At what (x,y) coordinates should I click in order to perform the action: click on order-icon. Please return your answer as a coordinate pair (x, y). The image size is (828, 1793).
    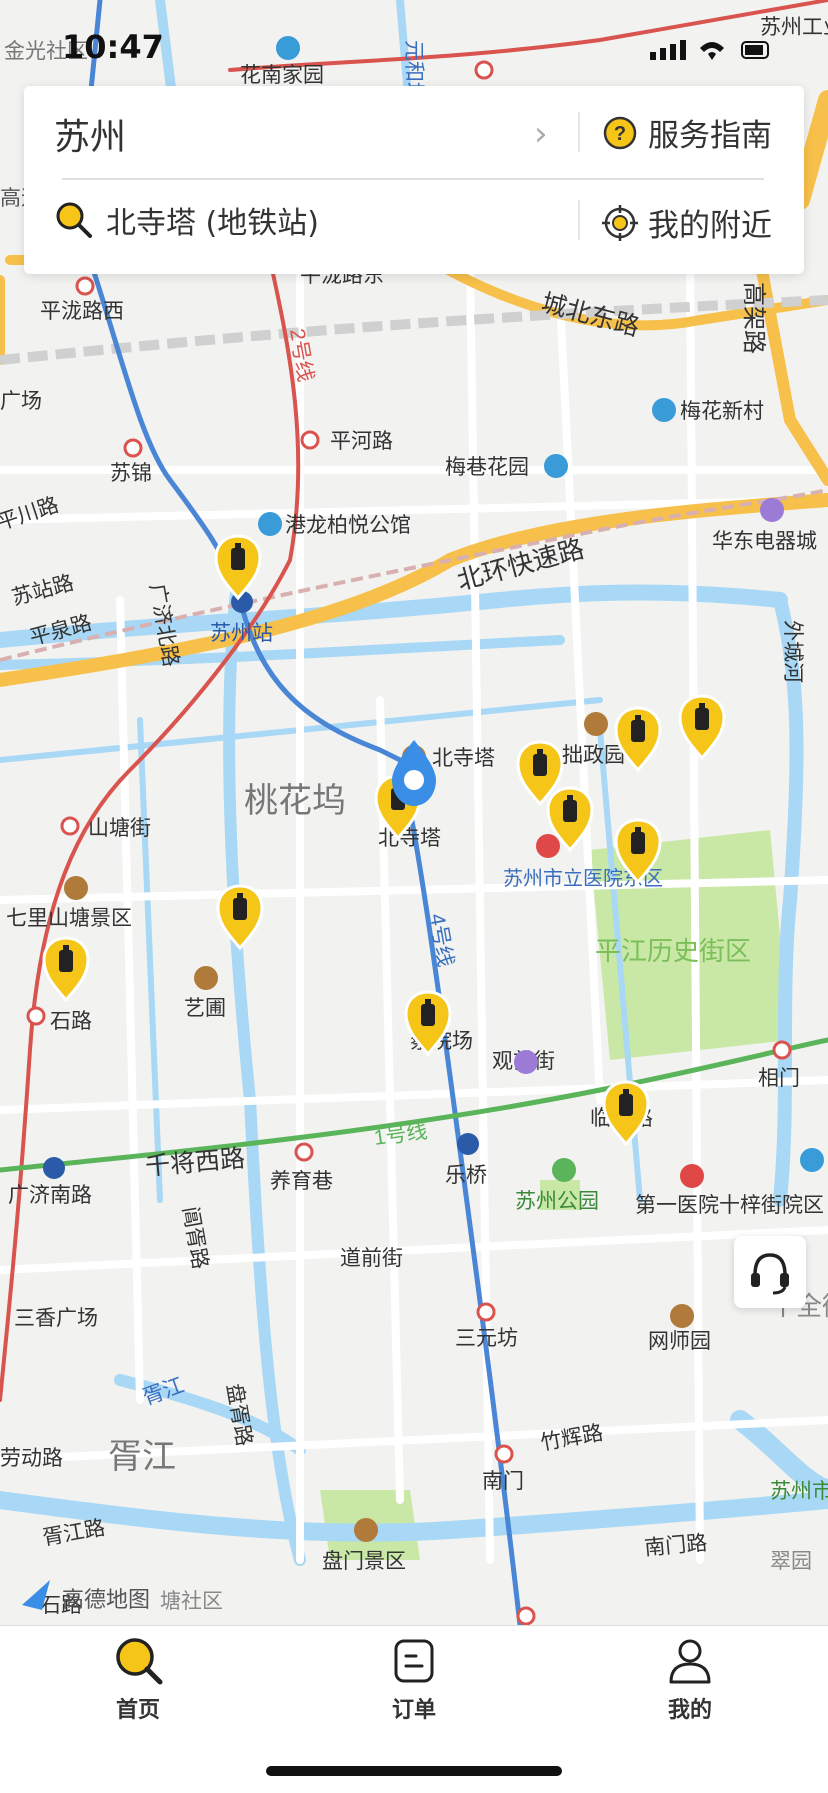
    Looking at the image, I should click on (414, 1661).